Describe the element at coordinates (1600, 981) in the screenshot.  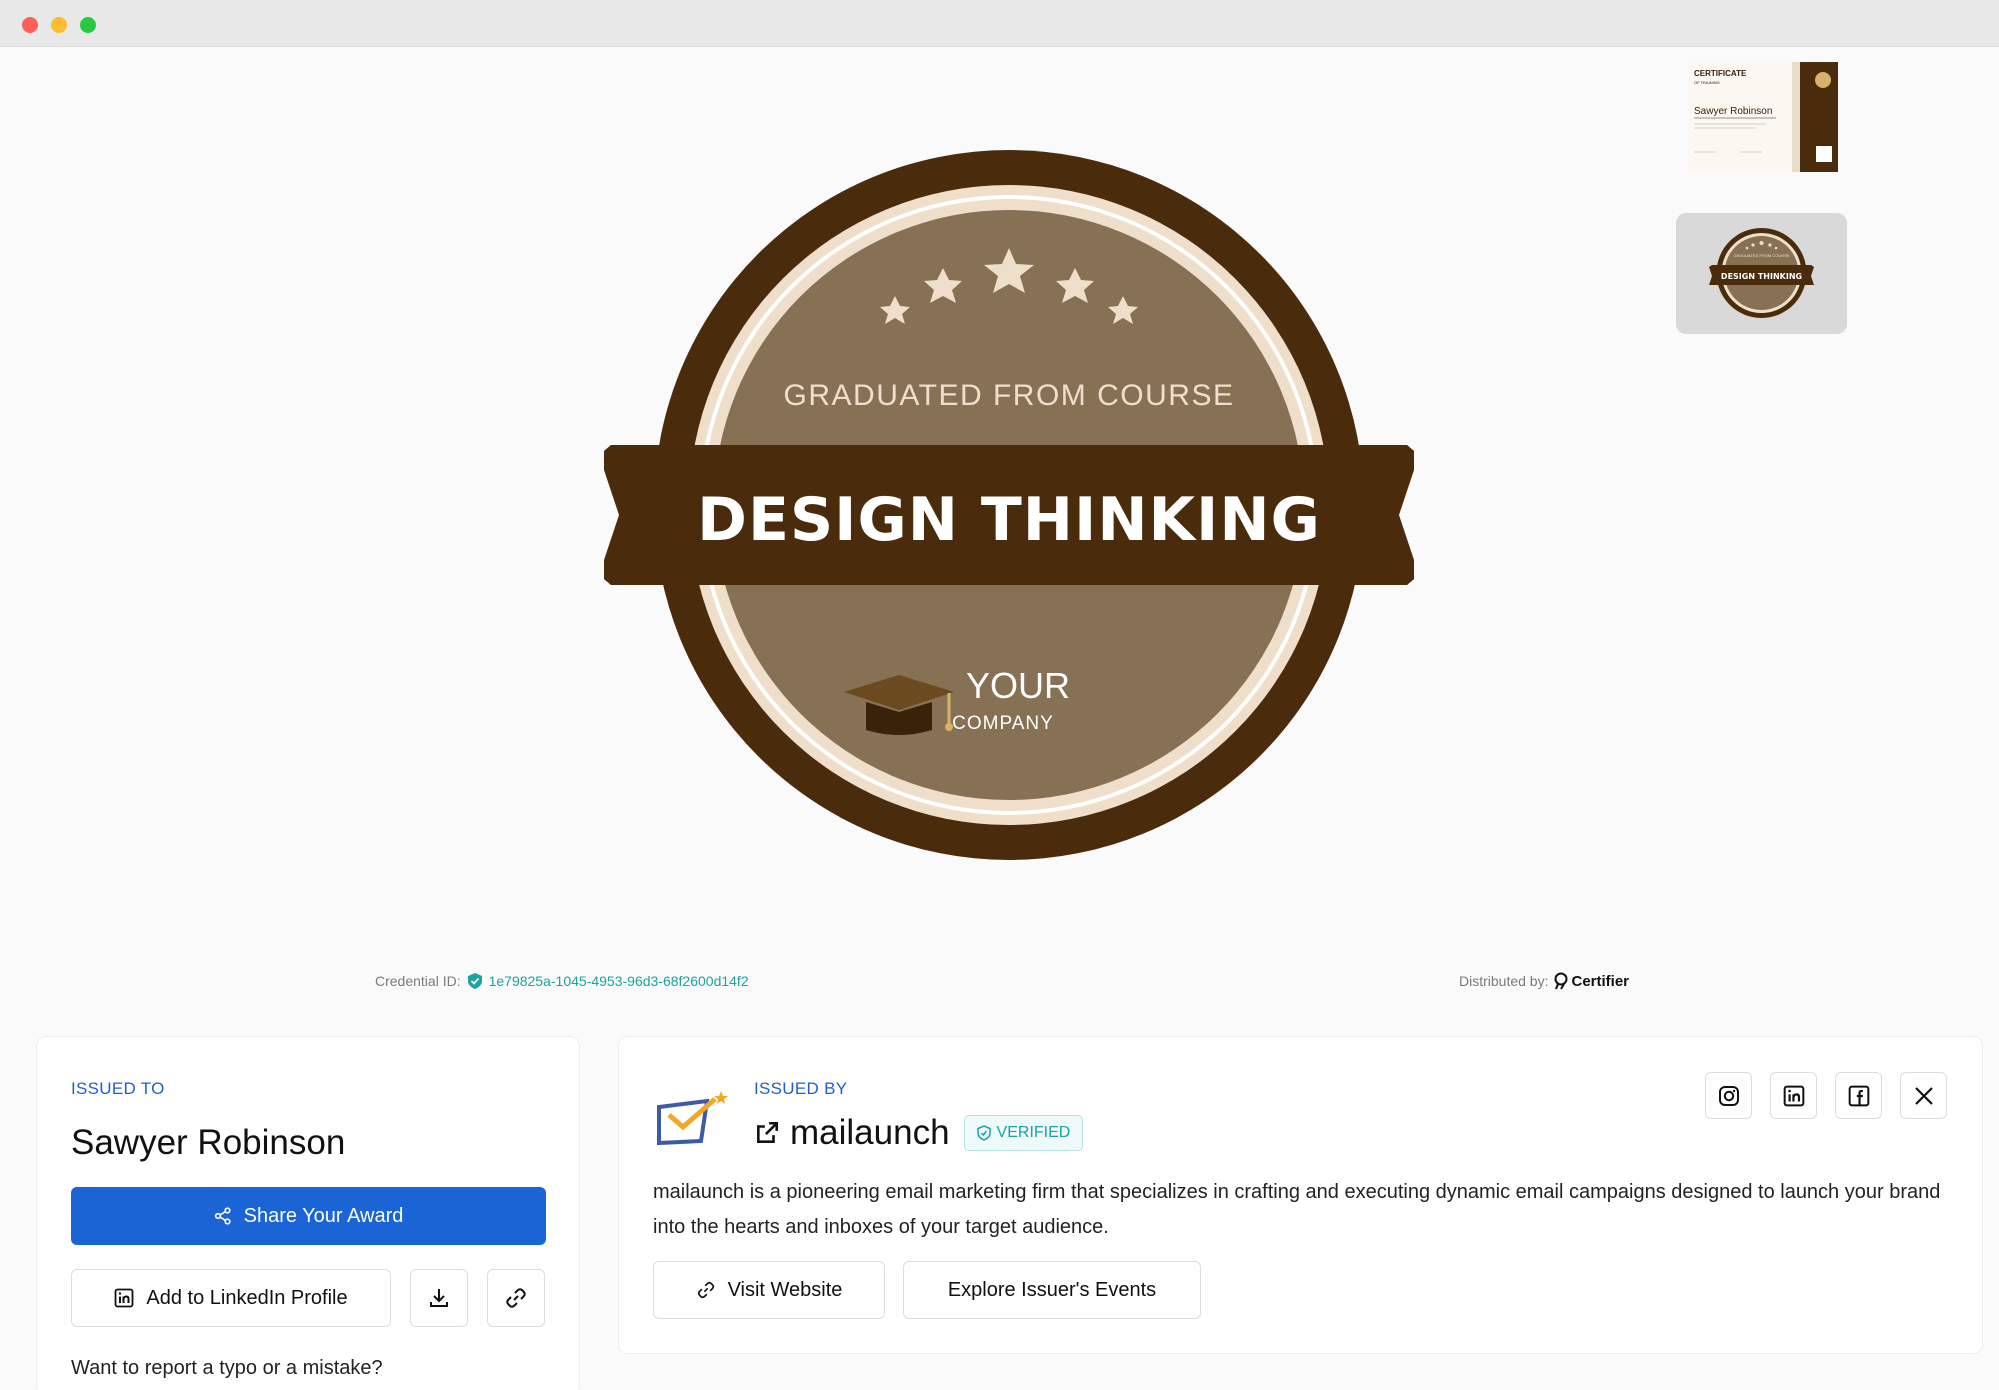
I see `certifier-name: Certifier` at that location.